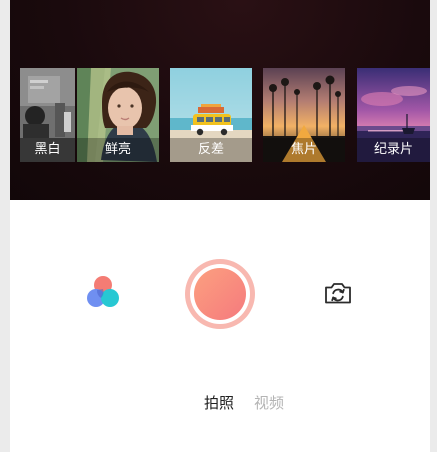  I want to click on filter-label: 鲜亮, so click(118, 150).